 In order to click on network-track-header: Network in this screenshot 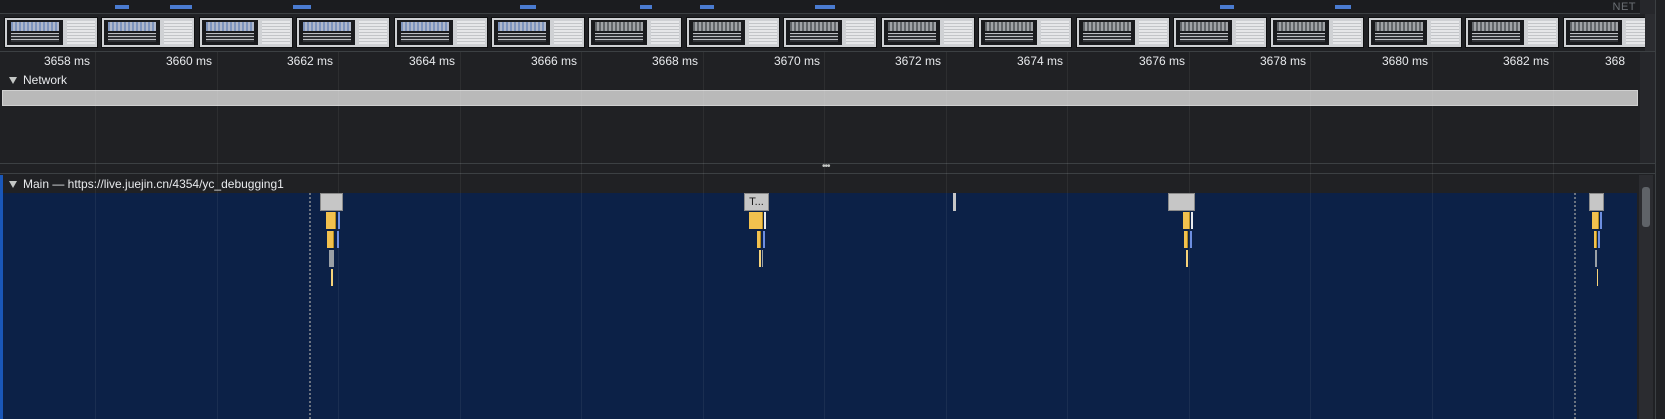, I will do `click(33, 80)`.